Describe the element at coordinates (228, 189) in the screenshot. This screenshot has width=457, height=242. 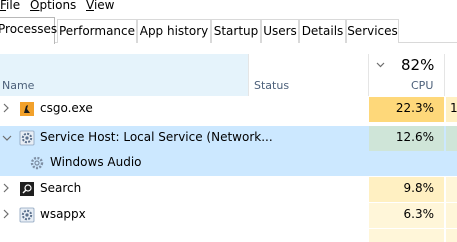
I see `process-row-search: Search 9.8%` at that location.